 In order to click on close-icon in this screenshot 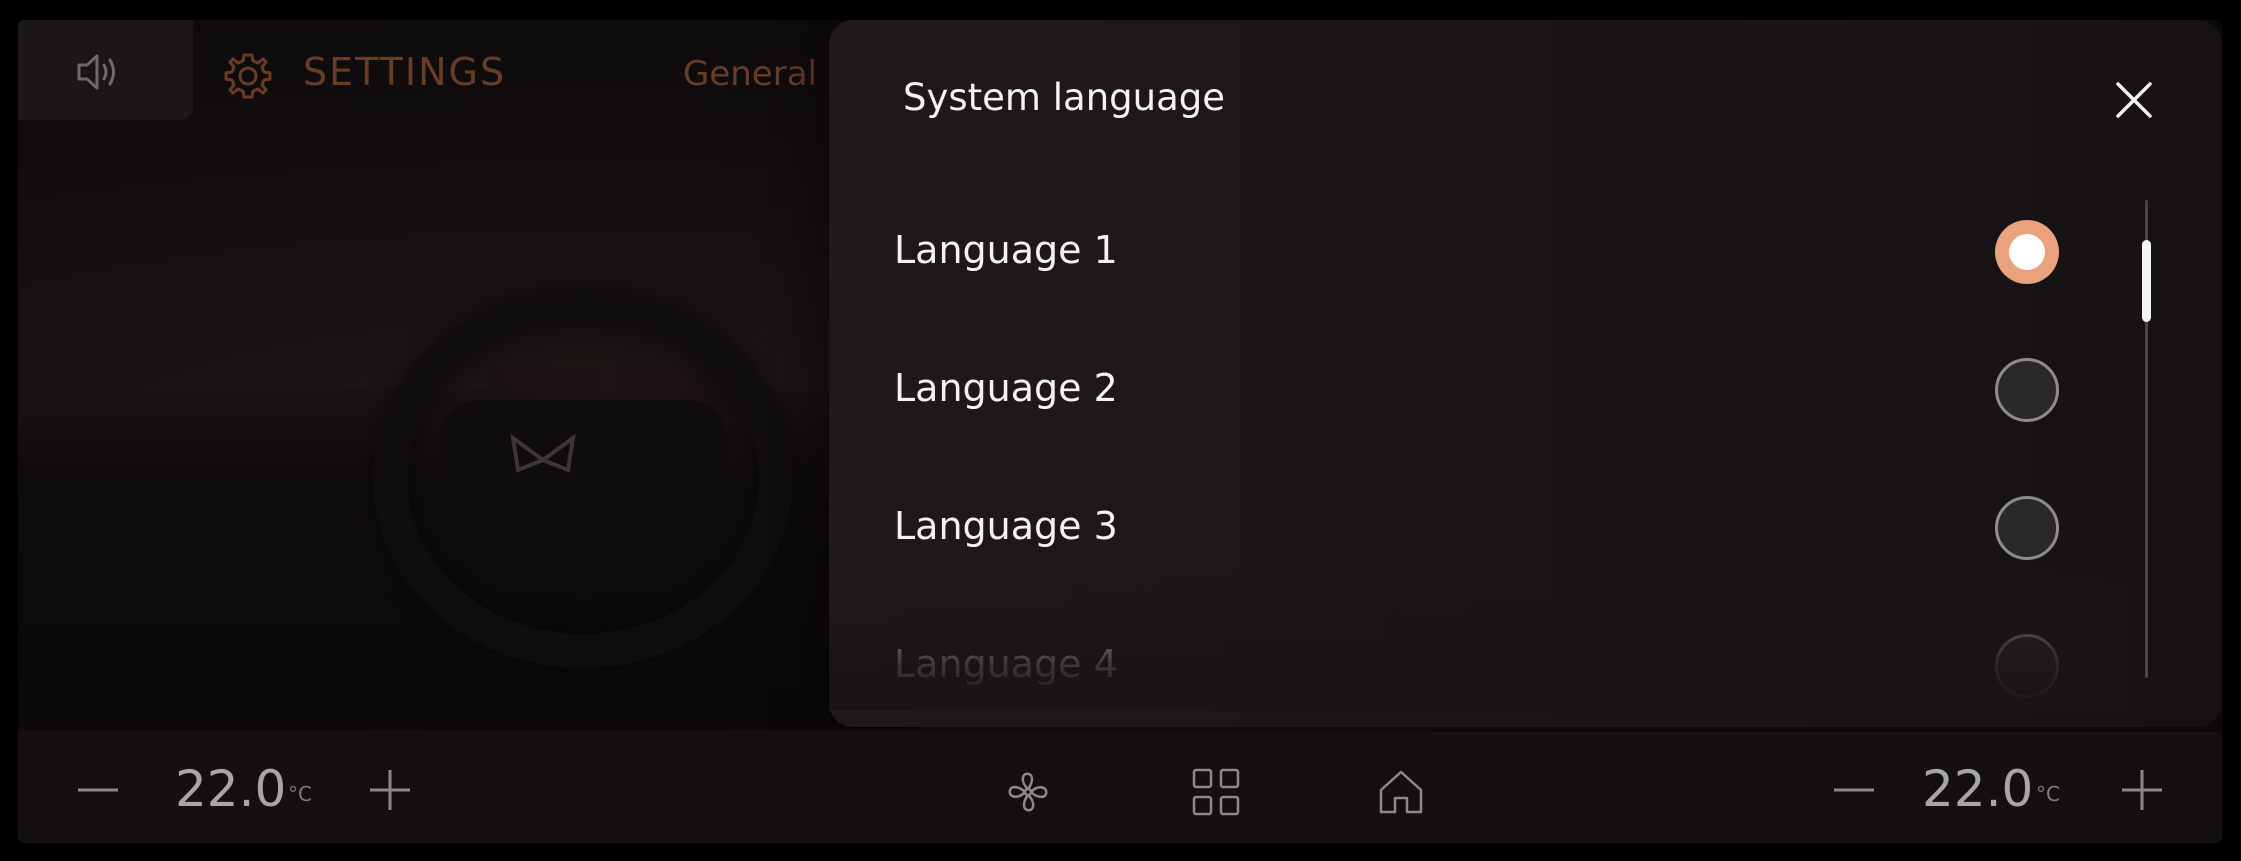, I will do `click(2134, 100)`.